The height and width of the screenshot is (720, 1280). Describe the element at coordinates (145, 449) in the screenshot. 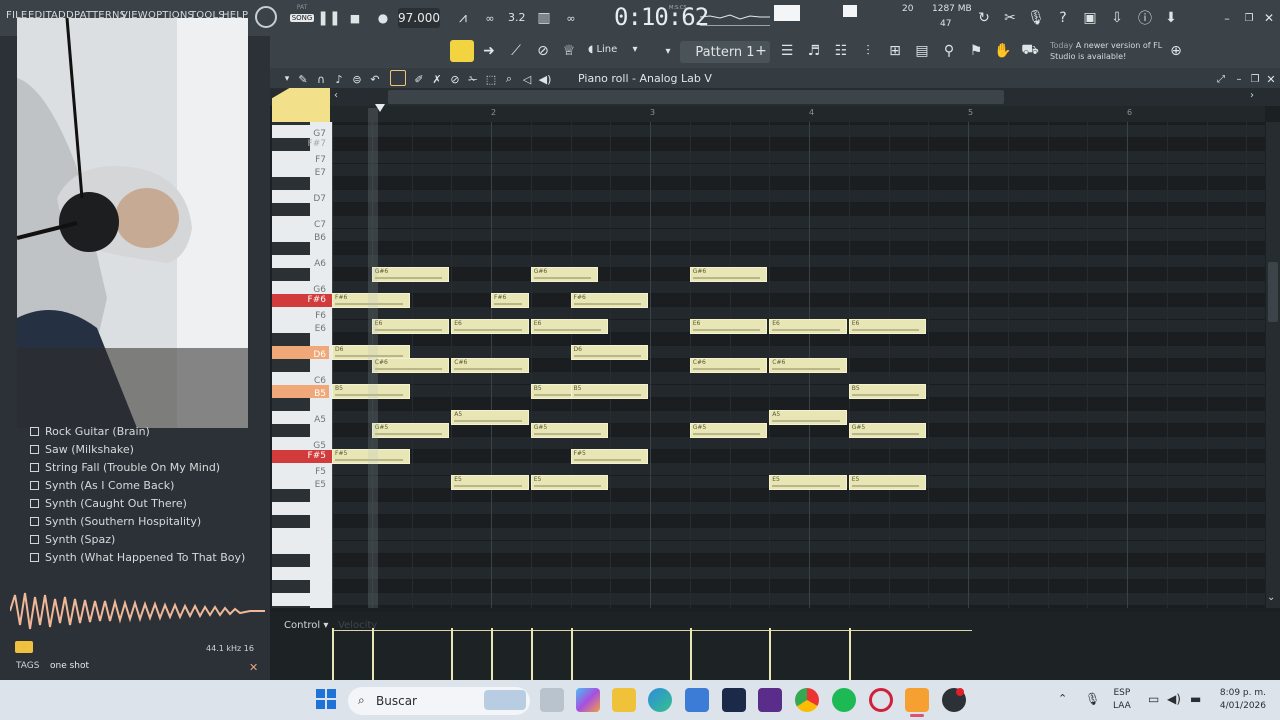

I see `browser-item: Saw (Milkshake)` at that location.